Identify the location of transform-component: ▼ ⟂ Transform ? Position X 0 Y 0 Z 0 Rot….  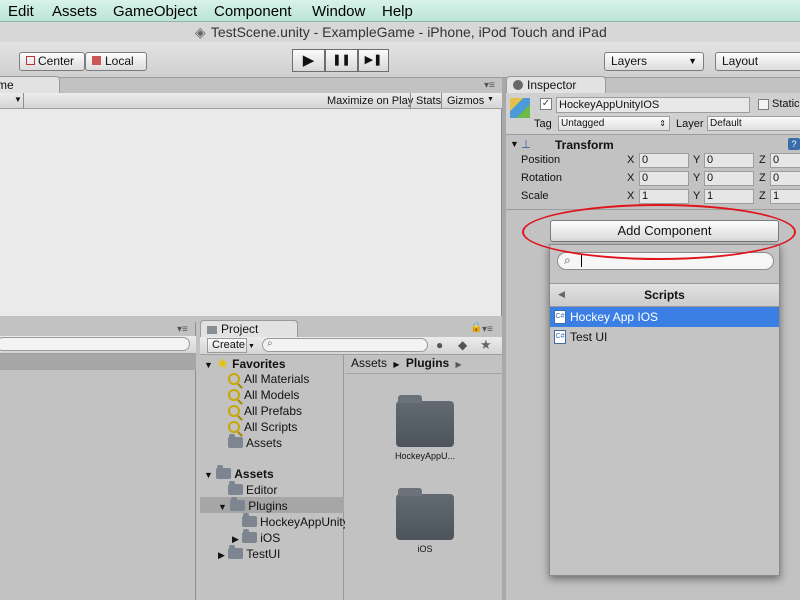
(653, 173).